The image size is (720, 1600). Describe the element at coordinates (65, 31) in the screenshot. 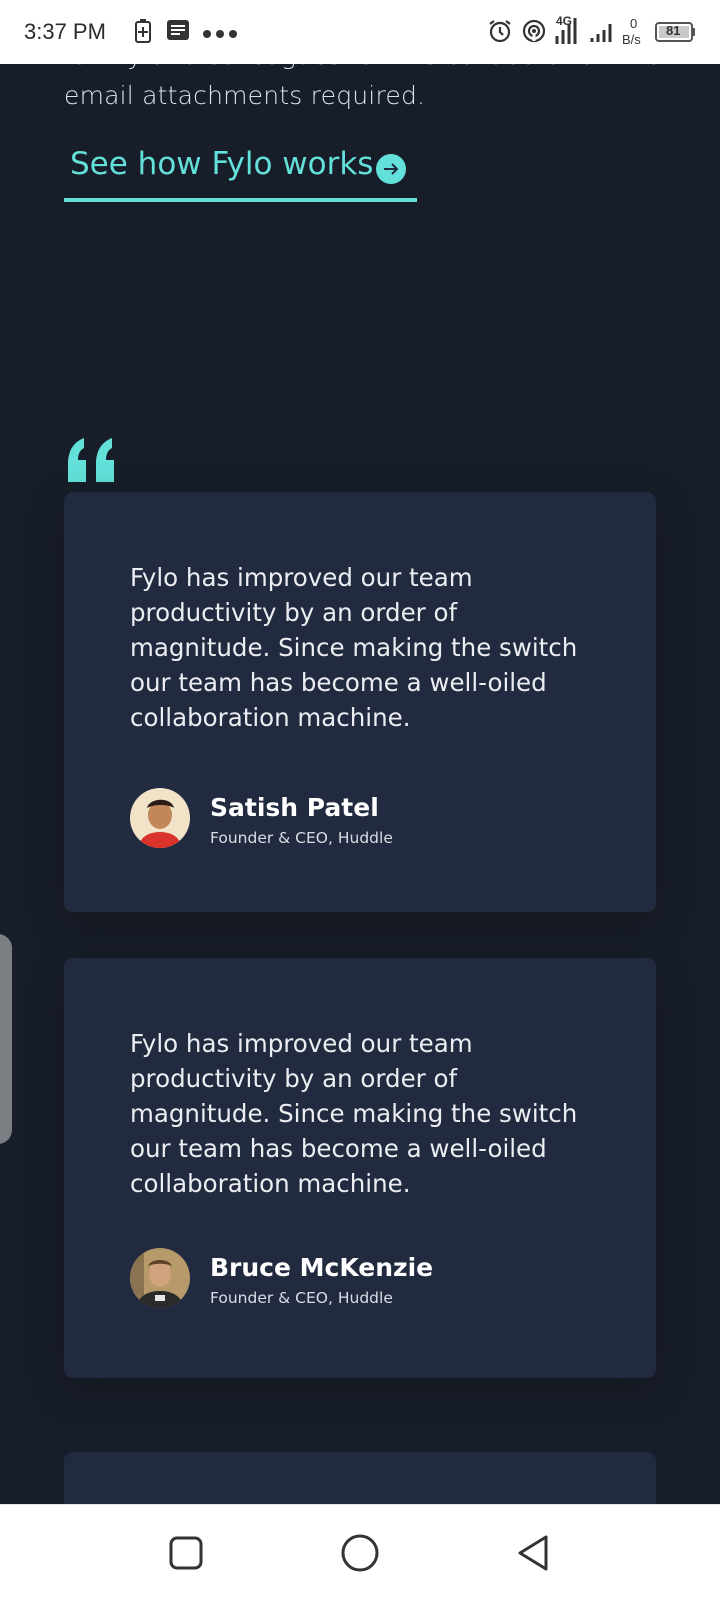

I see `status-time: 3:37 PM` at that location.